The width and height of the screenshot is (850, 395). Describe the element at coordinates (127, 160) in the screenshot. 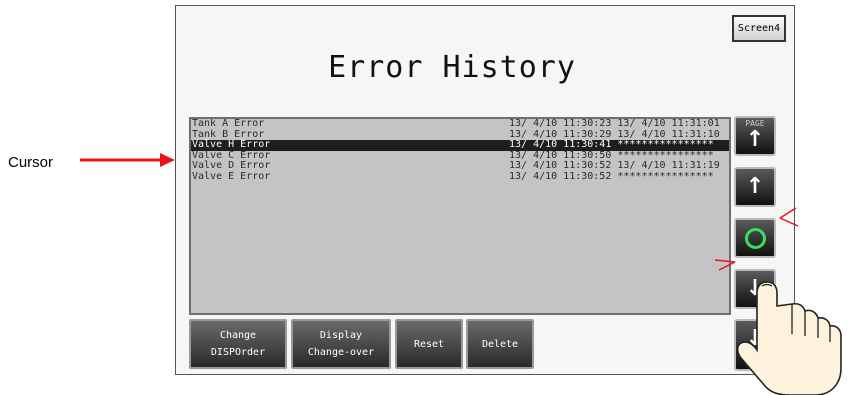

I see `cursor-annotation-arrow` at that location.